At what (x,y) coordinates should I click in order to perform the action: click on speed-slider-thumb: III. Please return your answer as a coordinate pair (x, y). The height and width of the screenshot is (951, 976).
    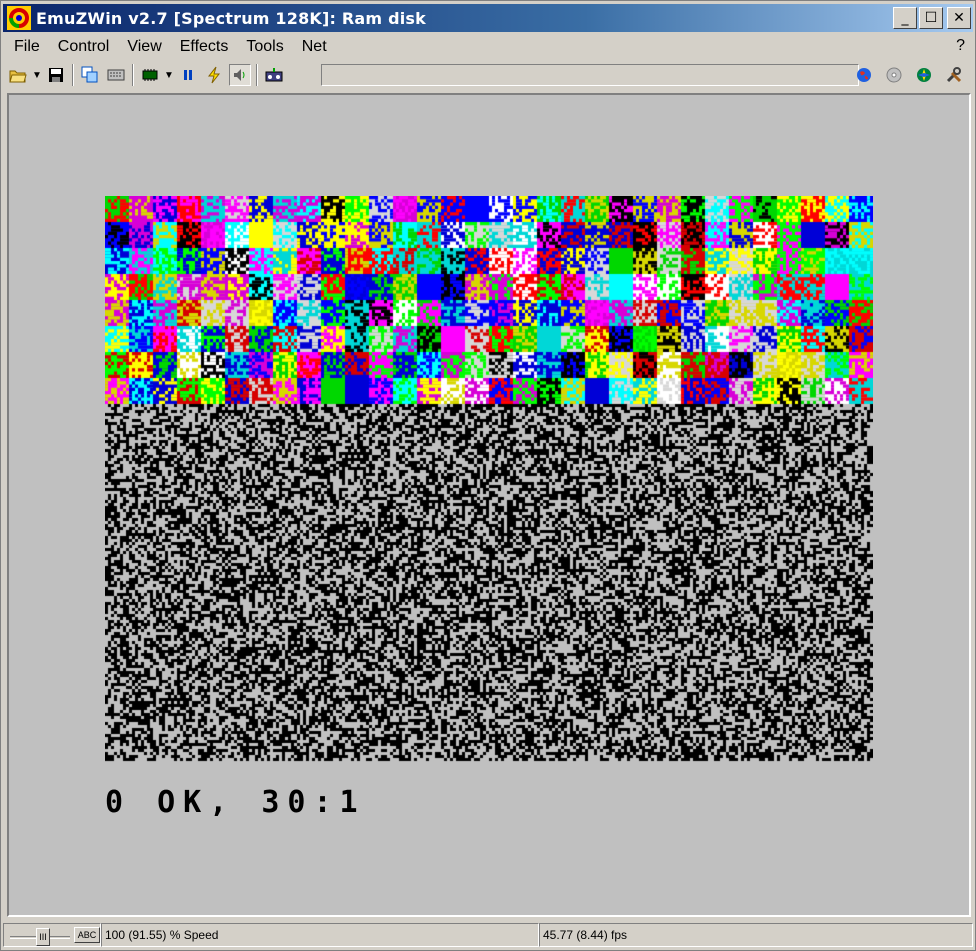
    Looking at the image, I should click on (43, 937).